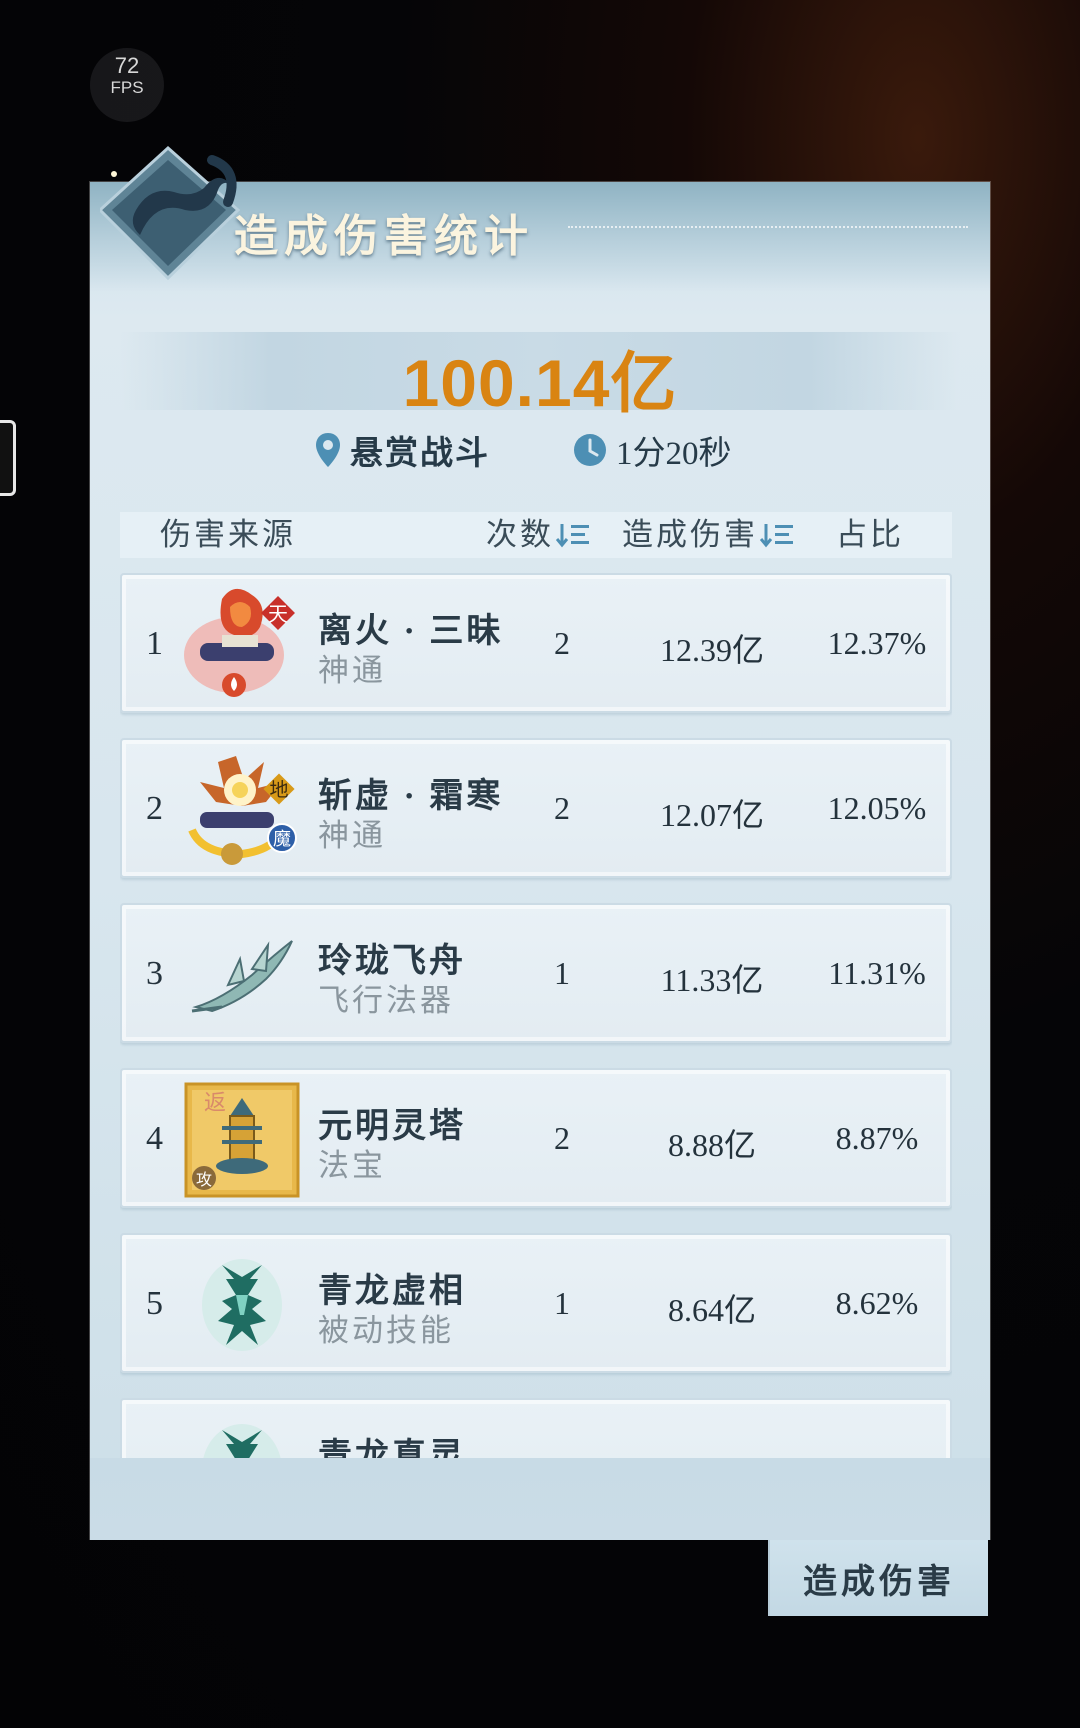  I want to click on damage-ratio: 11.31%, so click(877, 973).